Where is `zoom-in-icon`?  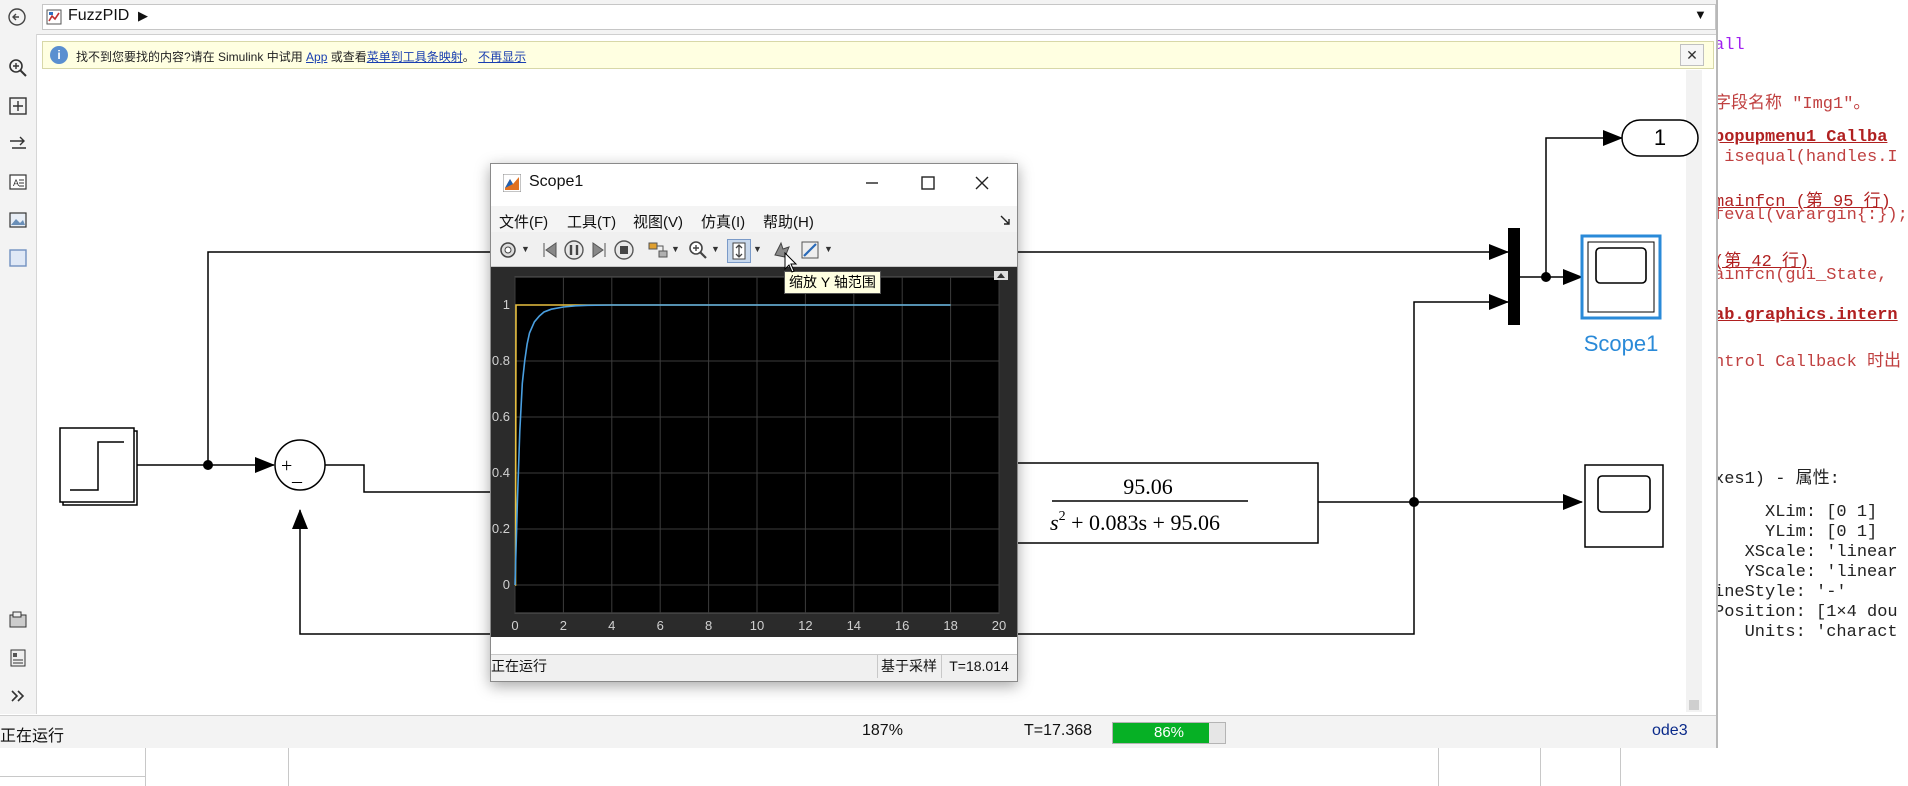
zoom-in-icon is located at coordinates (698, 250).